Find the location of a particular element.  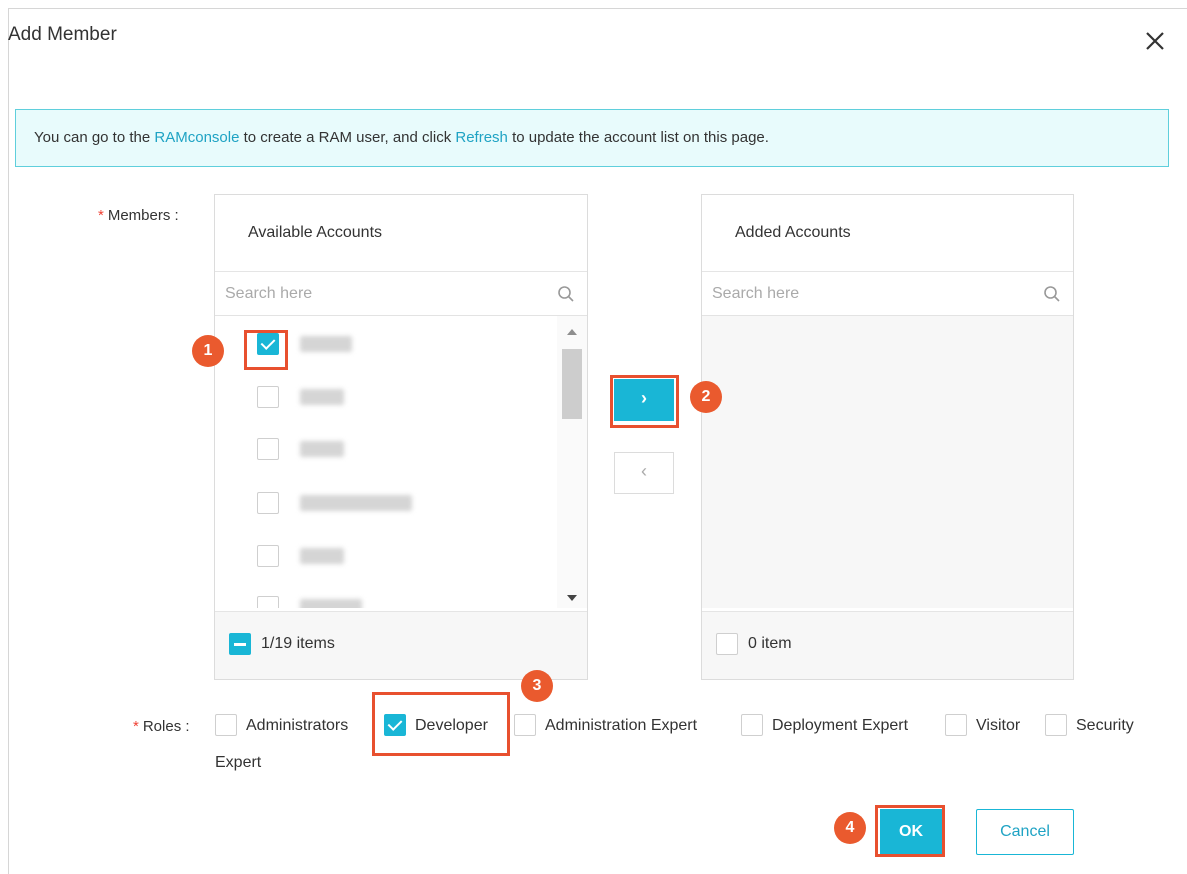

role-label: Security is located at coordinates (1105, 725).